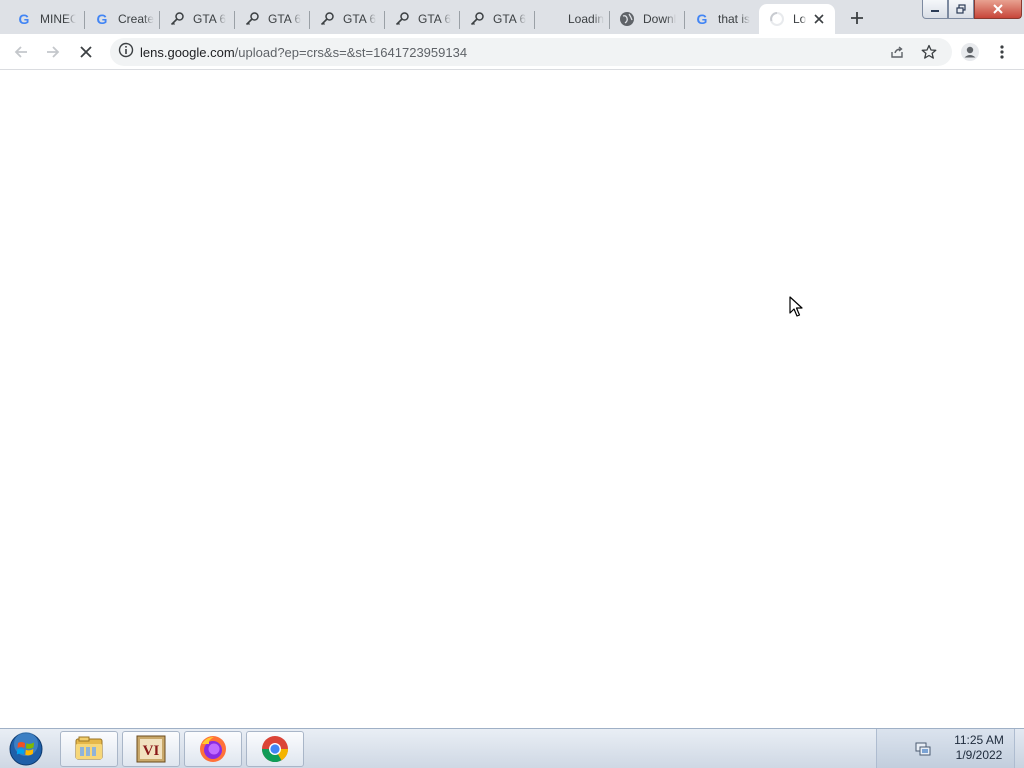 This screenshot has width=1024, height=768. Describe the element at coordinates (187, 52) in the screenshot. I see `url-host: lens.google.com` at that location.